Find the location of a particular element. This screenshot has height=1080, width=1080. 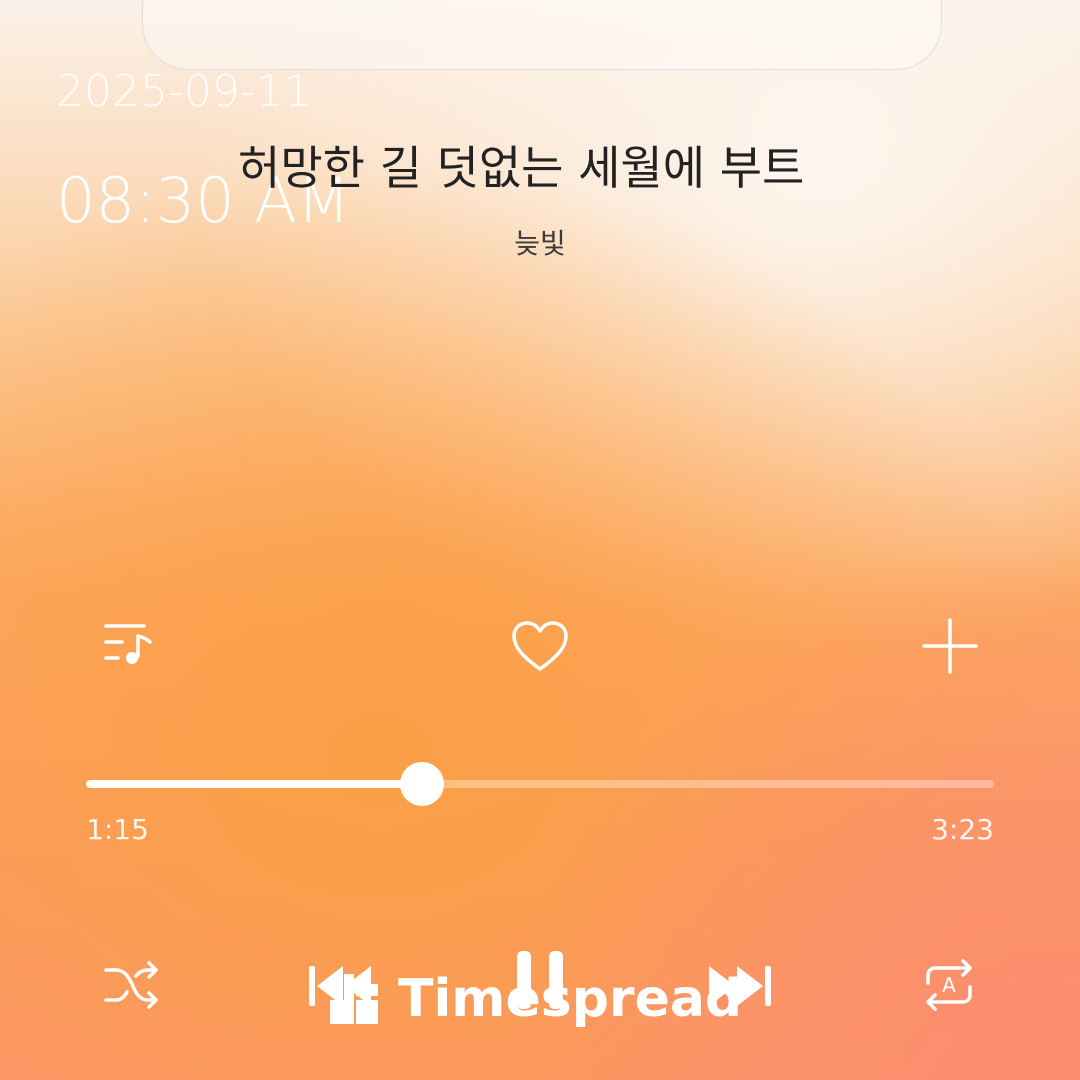

elapsed-time: 1:15 is located at coordinates (117, 829).